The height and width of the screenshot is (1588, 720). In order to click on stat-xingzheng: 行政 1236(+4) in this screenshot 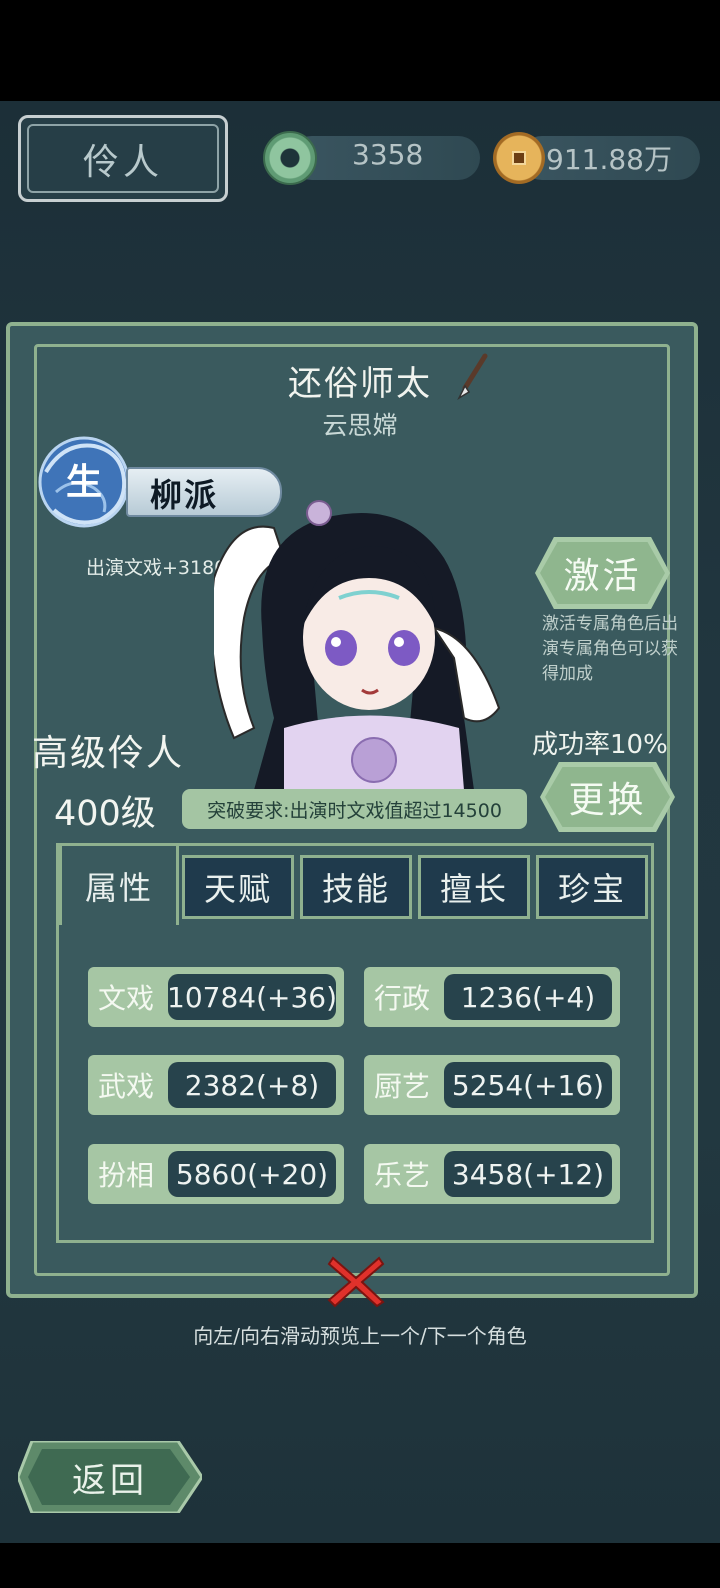, I will do `click(492, 997)`.